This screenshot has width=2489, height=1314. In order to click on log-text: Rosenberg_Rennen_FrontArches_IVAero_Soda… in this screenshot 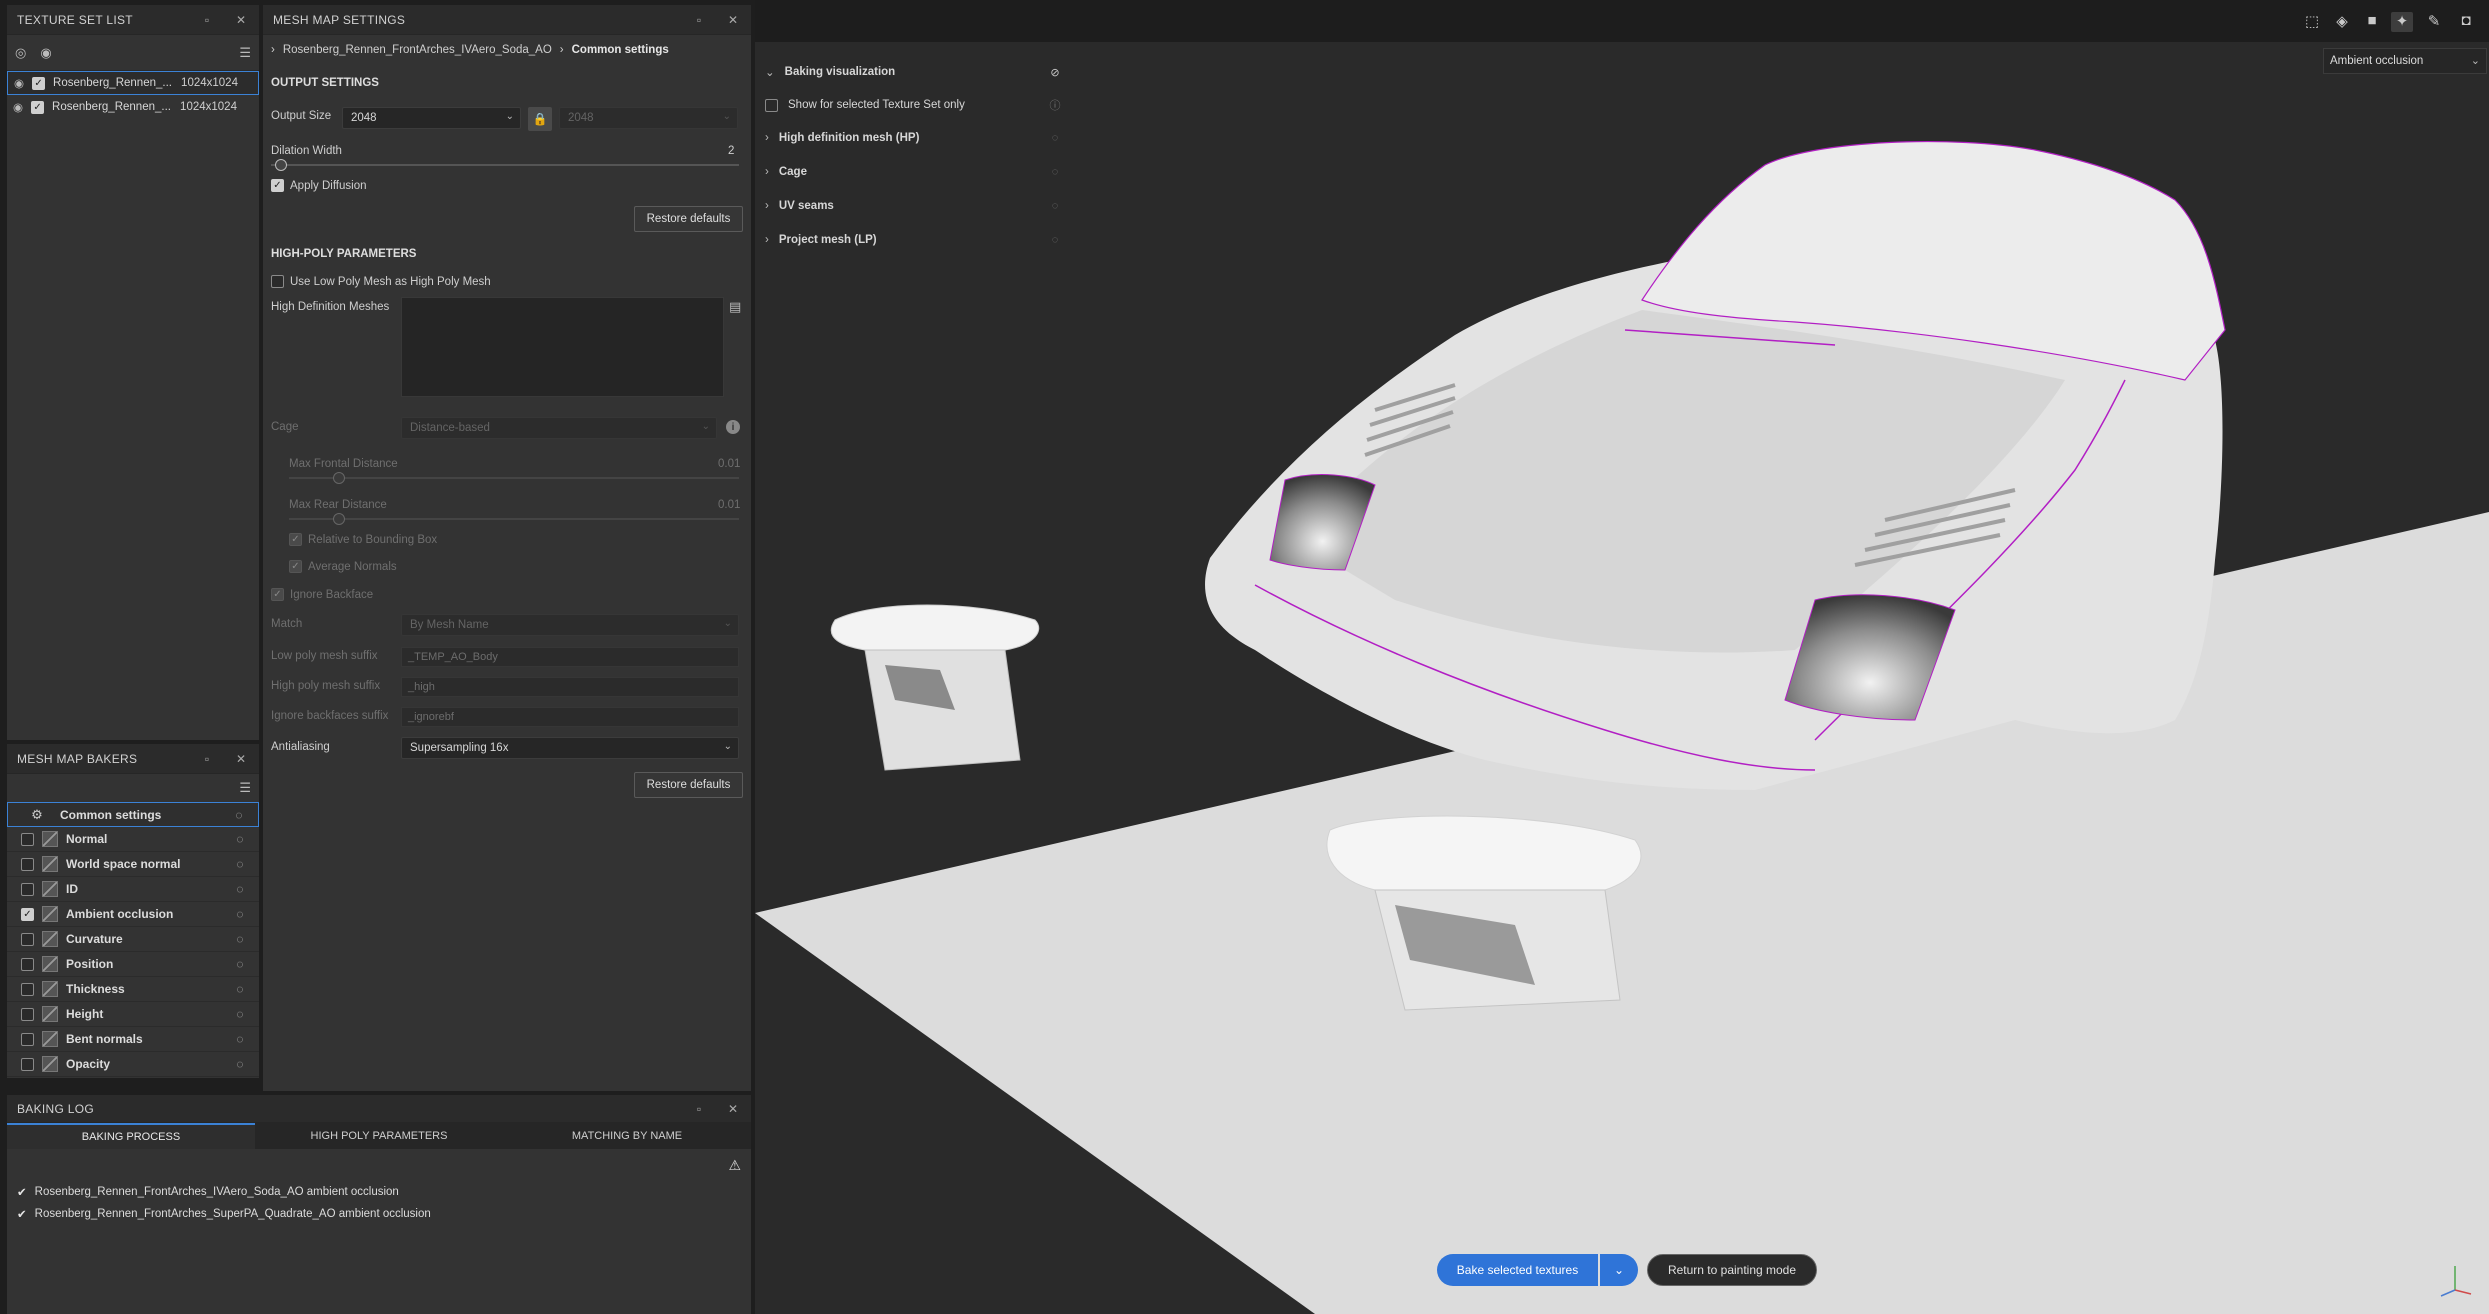, I will do `click(216, 1192)`.